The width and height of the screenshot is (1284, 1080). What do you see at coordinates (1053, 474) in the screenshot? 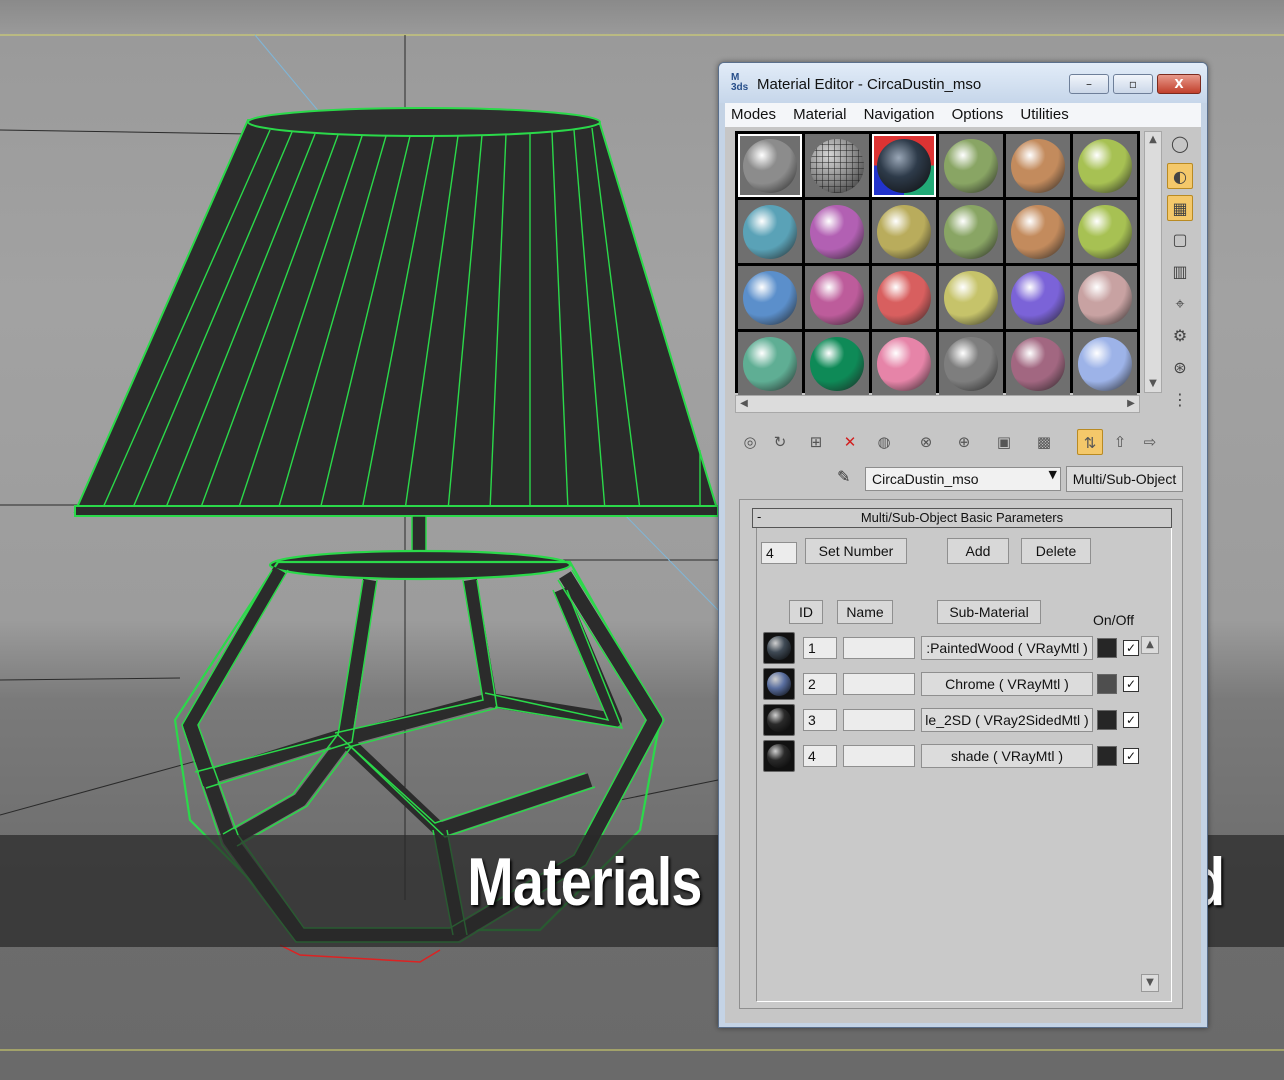
I see `chevron-down-icon: ▼` at bounding box center [1053, 474].